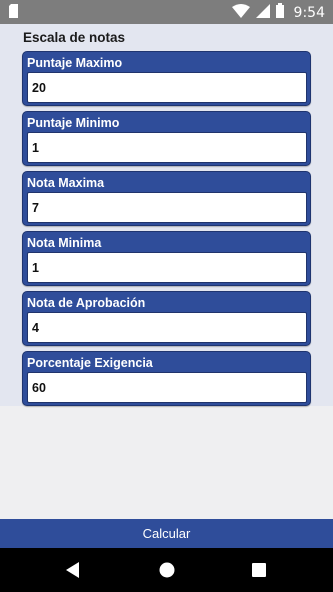 Image resolution: width=333 pixels, height=592 pixels. Describe the element at coordinates (64, 243) in the screenshot. I see `field-label: Nota Minima` at that location.